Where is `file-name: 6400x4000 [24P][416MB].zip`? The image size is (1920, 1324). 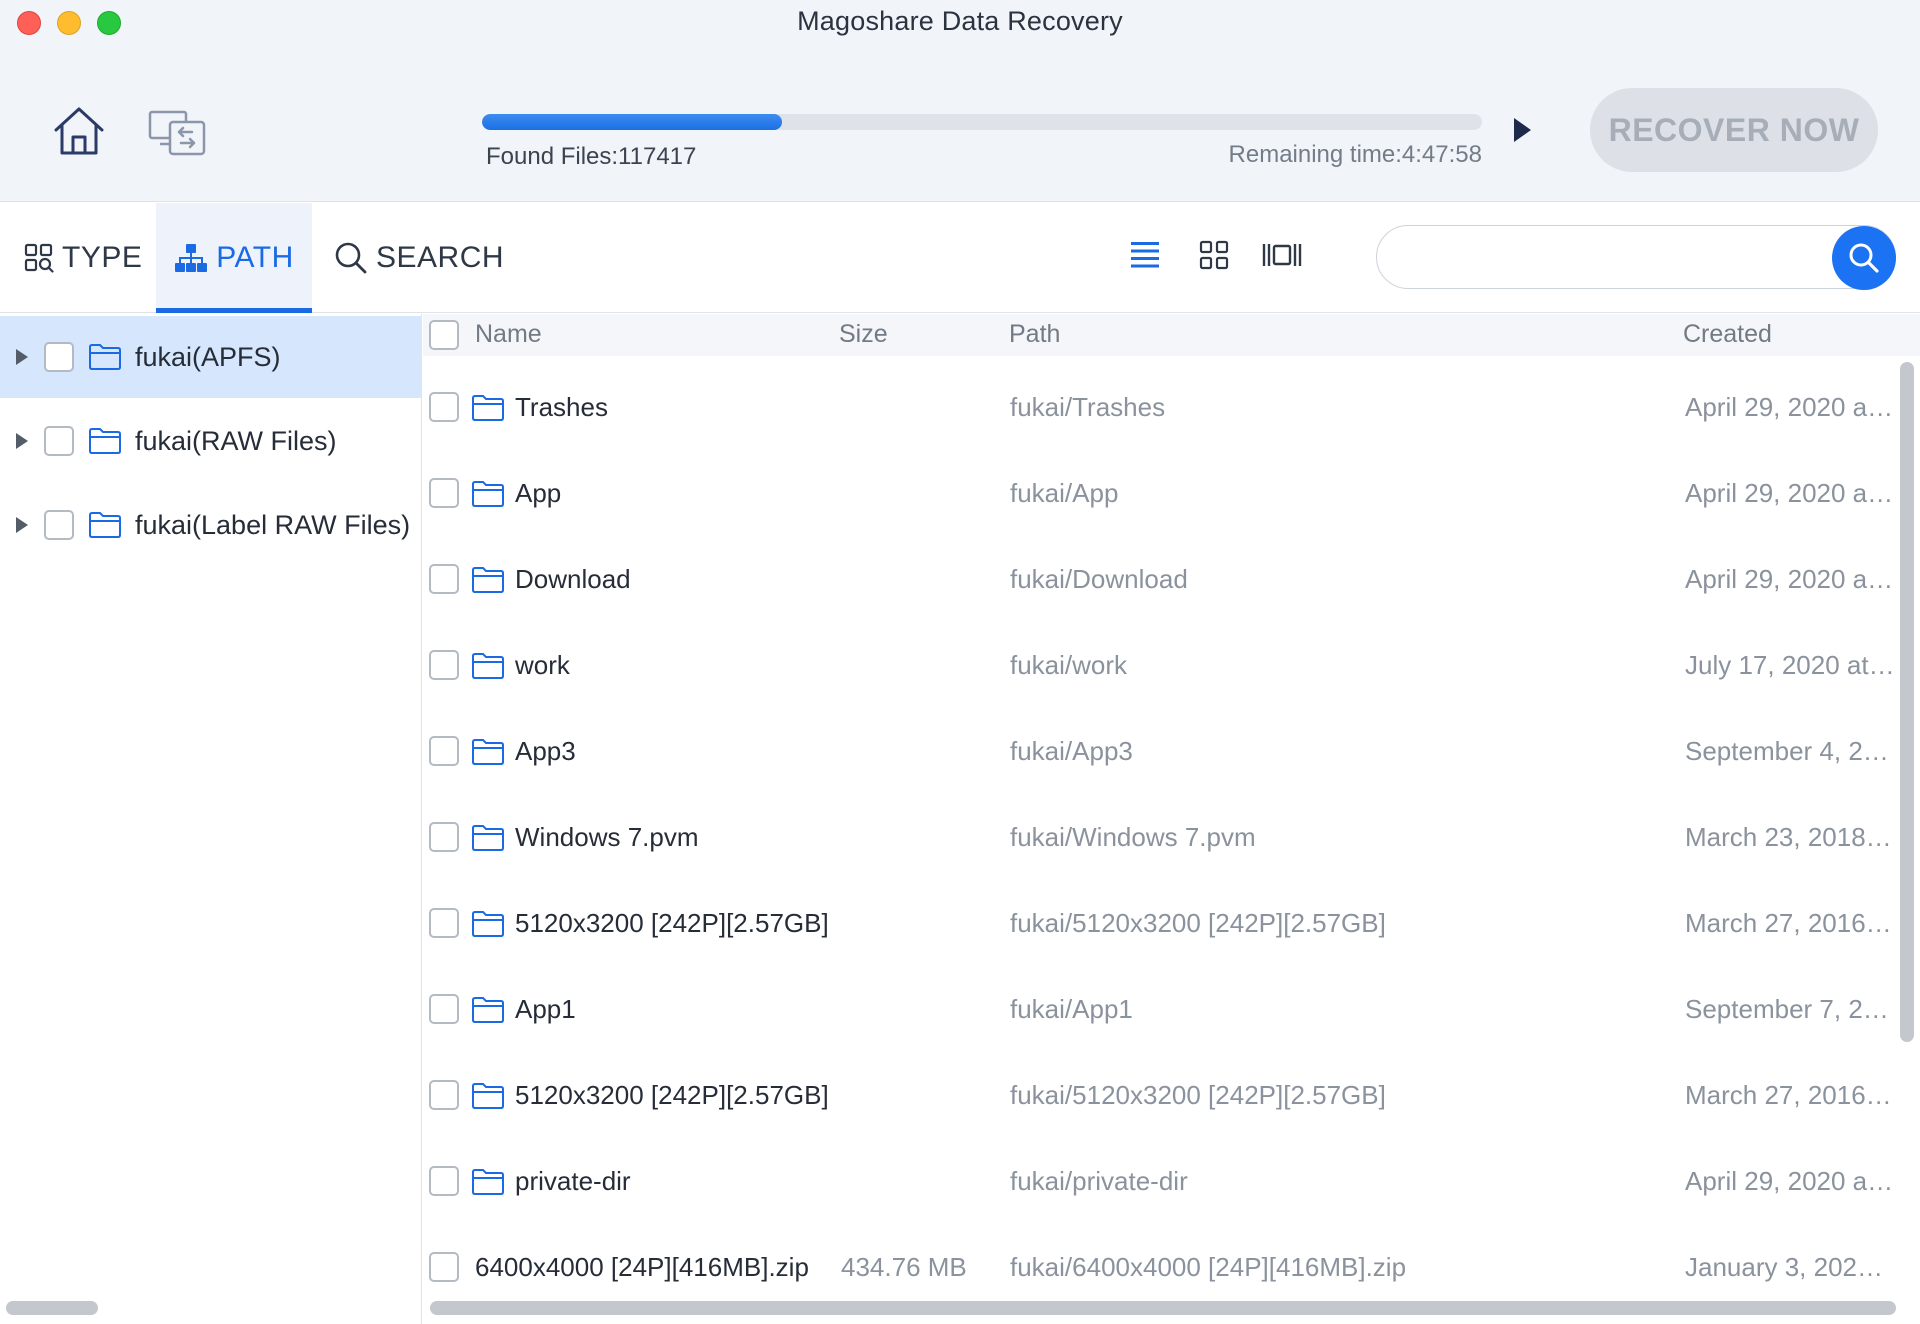 file-name: 6400x4000 [24P][416MB].zip is located at coordinates (642, 1267).